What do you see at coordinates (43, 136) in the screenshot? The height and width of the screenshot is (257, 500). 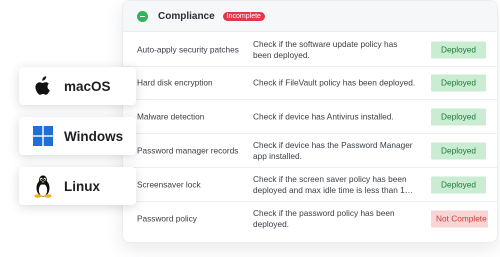 I see `windows-icon` at bounding box center [43, 136].